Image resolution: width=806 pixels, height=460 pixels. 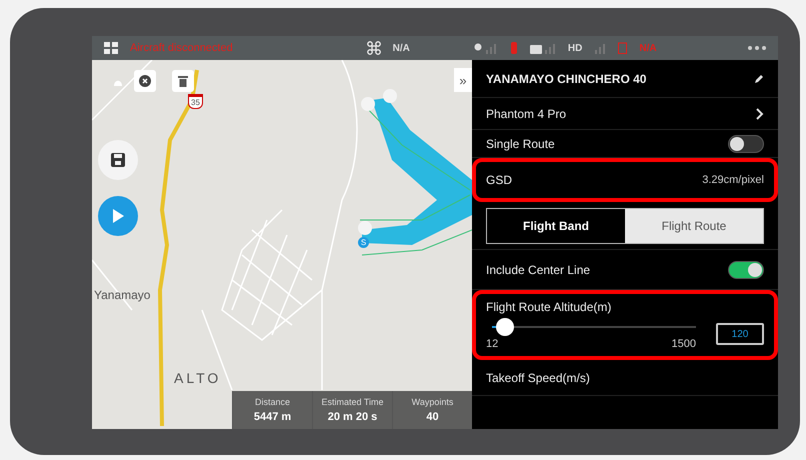 I want to click on setting-value: 3.29cm/pixel, so click(x=733, y=180).